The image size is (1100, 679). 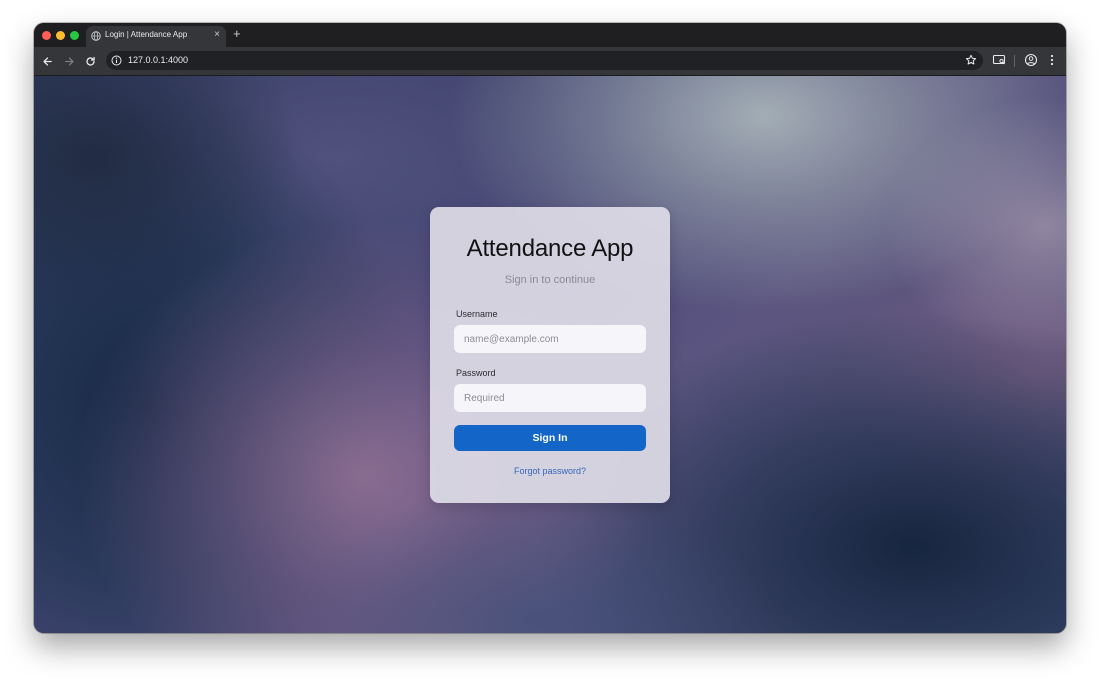 What do you see at coordinates (74, 35) in the screenshot?
I see `window-maximize-button` at bounding box center [74, 35].